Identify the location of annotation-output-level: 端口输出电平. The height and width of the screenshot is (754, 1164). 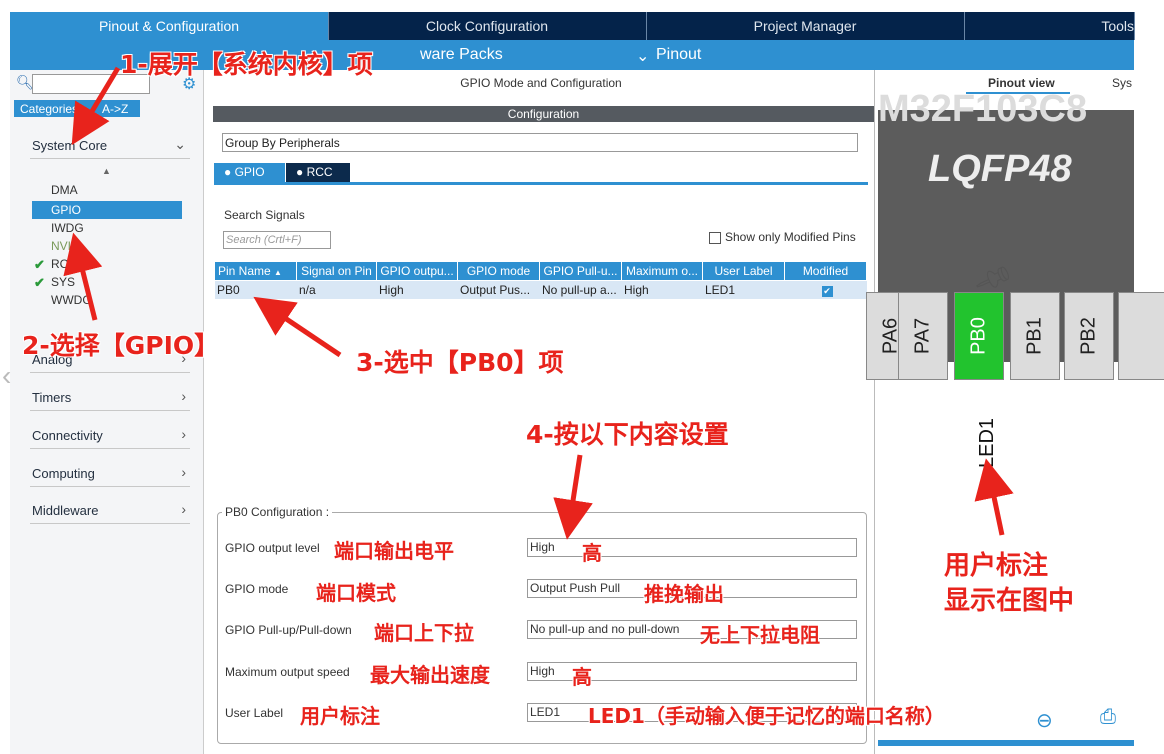
(394, 551).